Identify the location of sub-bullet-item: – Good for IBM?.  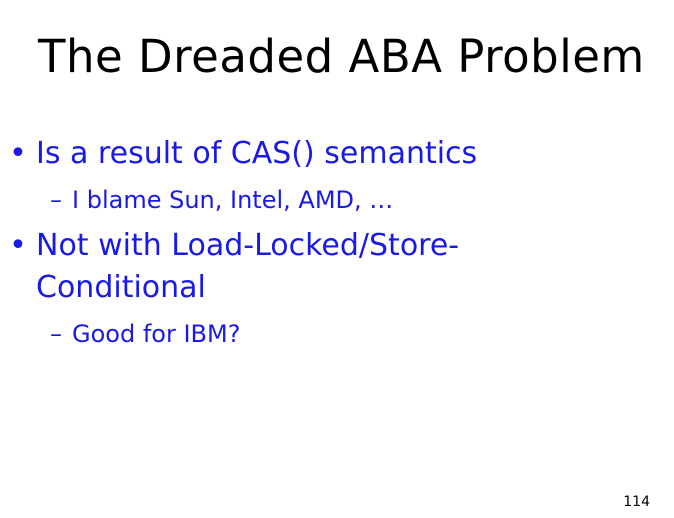
(346, 334).